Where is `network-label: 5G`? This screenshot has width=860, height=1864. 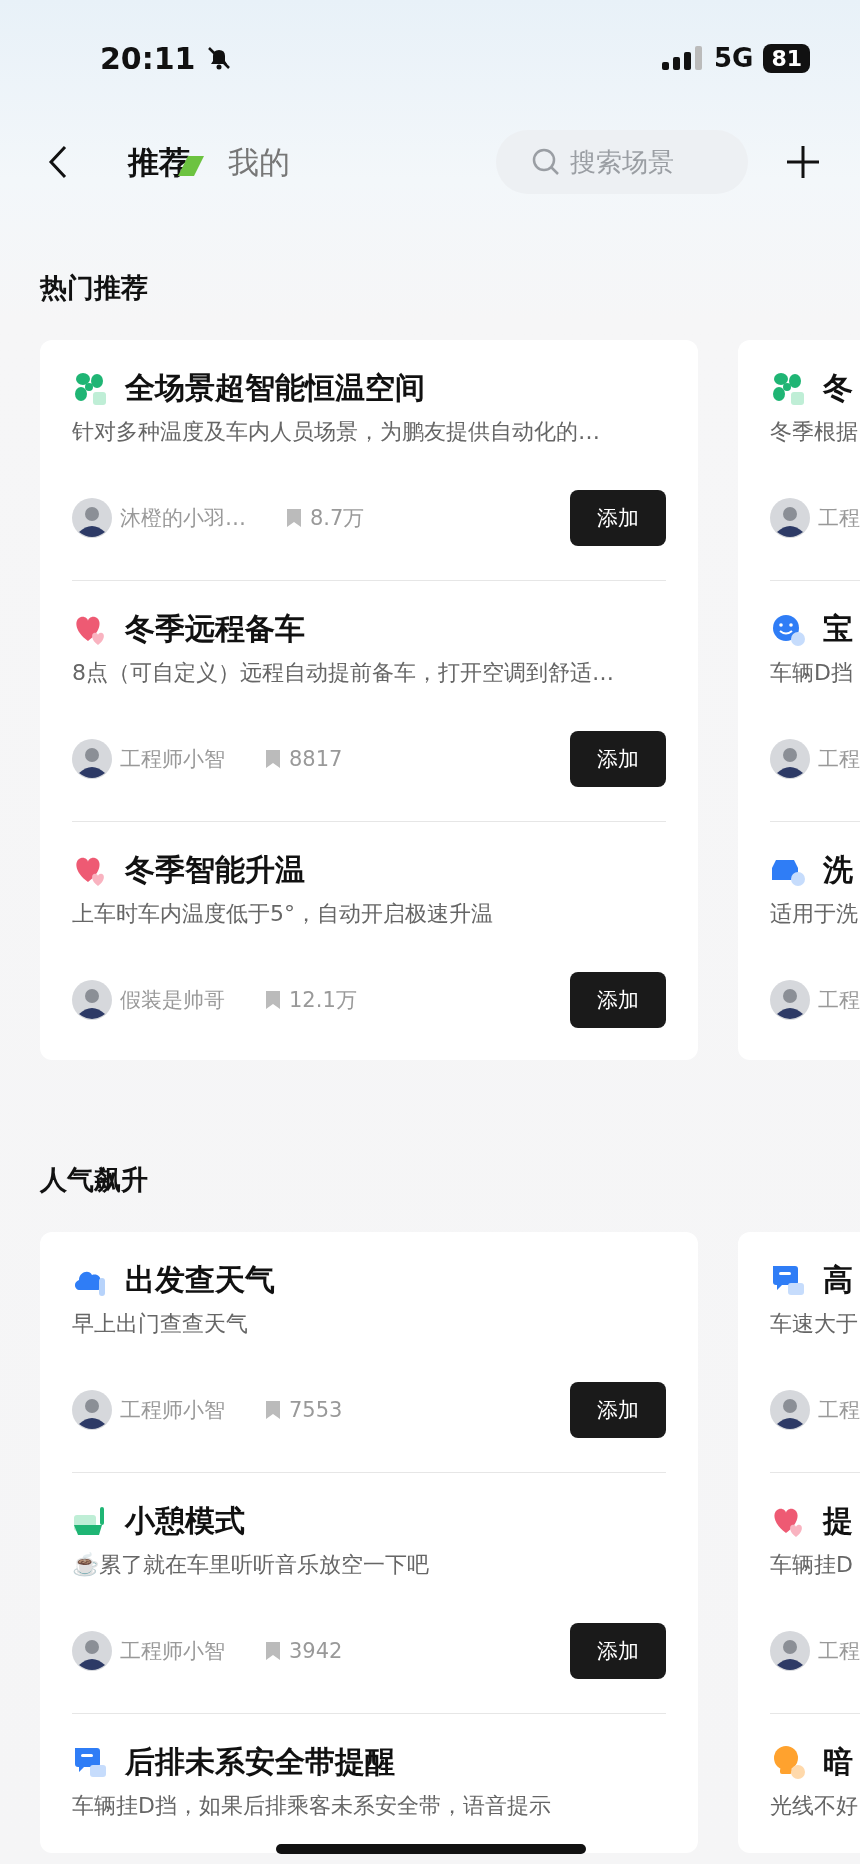 network-label: 5G is located at coordinates (733, 58).